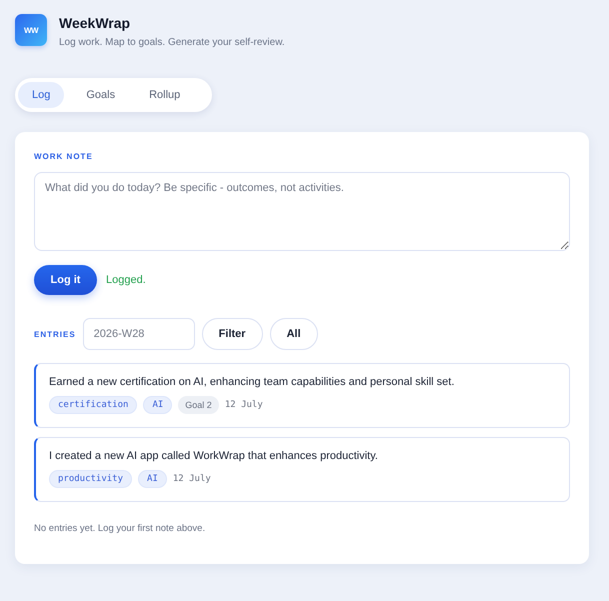 This screenshot has width=609, height=601. Describe the element at coordinates (214, 456) in the screenshot. I see `entry-text: I created a new AI app called WorkWrap that enhances productivity.` at that location.